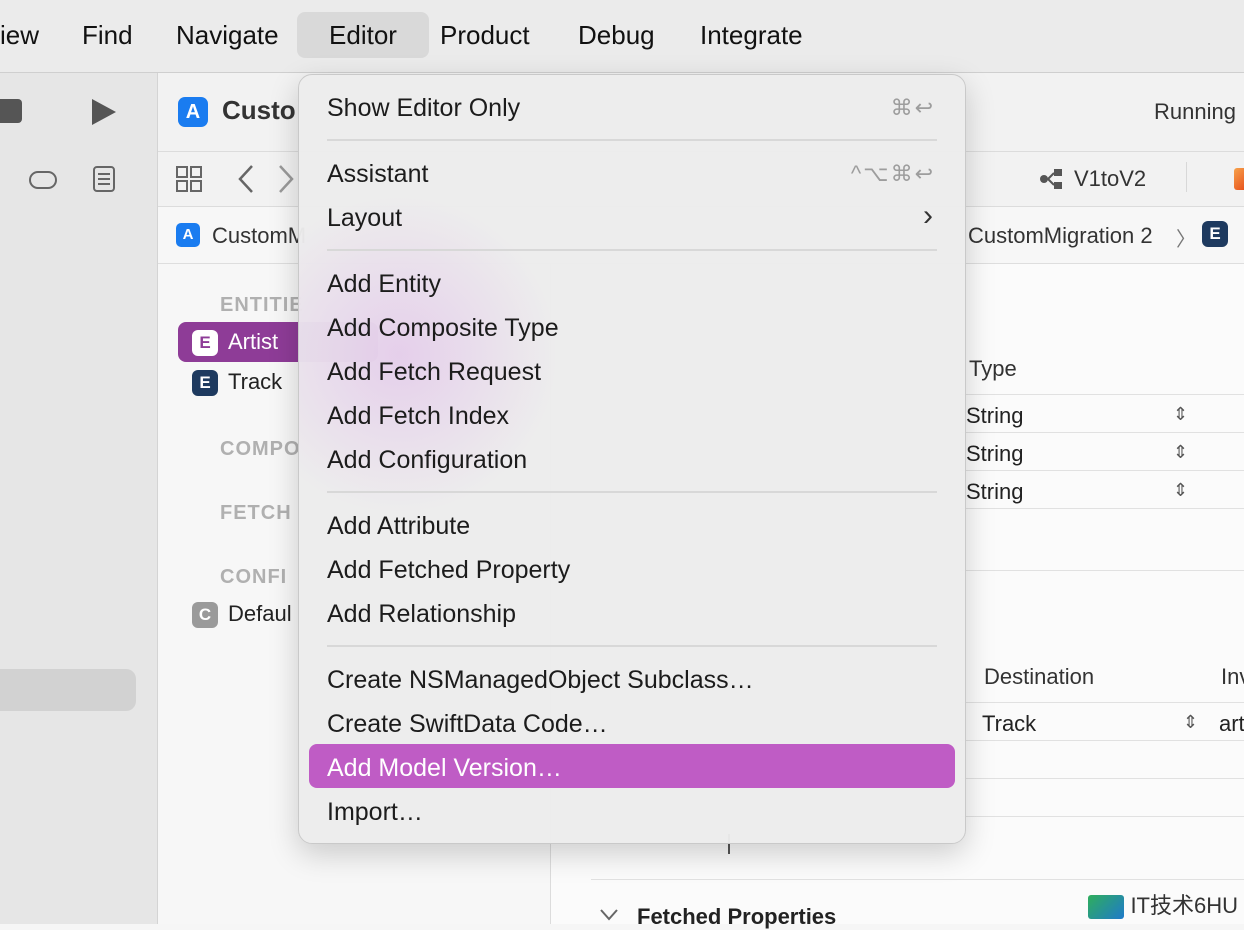 This screenshot has height=930, width=1244. I want to click on menu-view: iew, so click(19, 35).